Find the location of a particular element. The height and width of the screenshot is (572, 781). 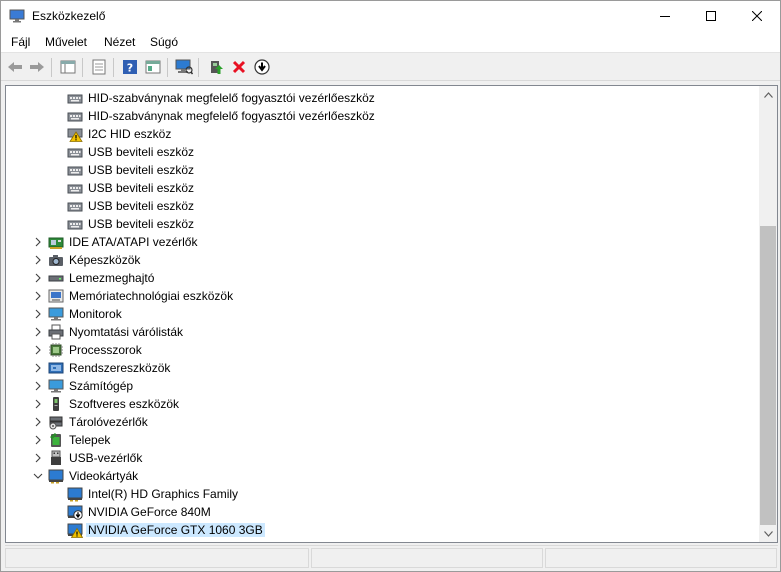

tree-item-label: Videokártyák is located at coordinates (104, 476).